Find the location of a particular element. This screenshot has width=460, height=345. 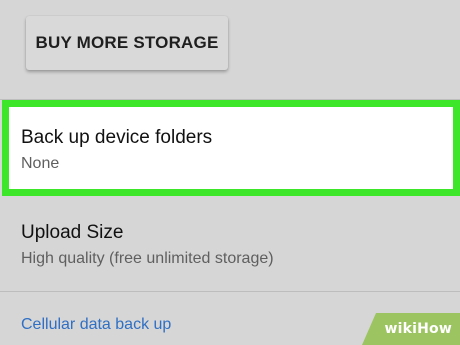

cellular-data-backup-link: Cellular data back up is located at coordinates (96, 325).